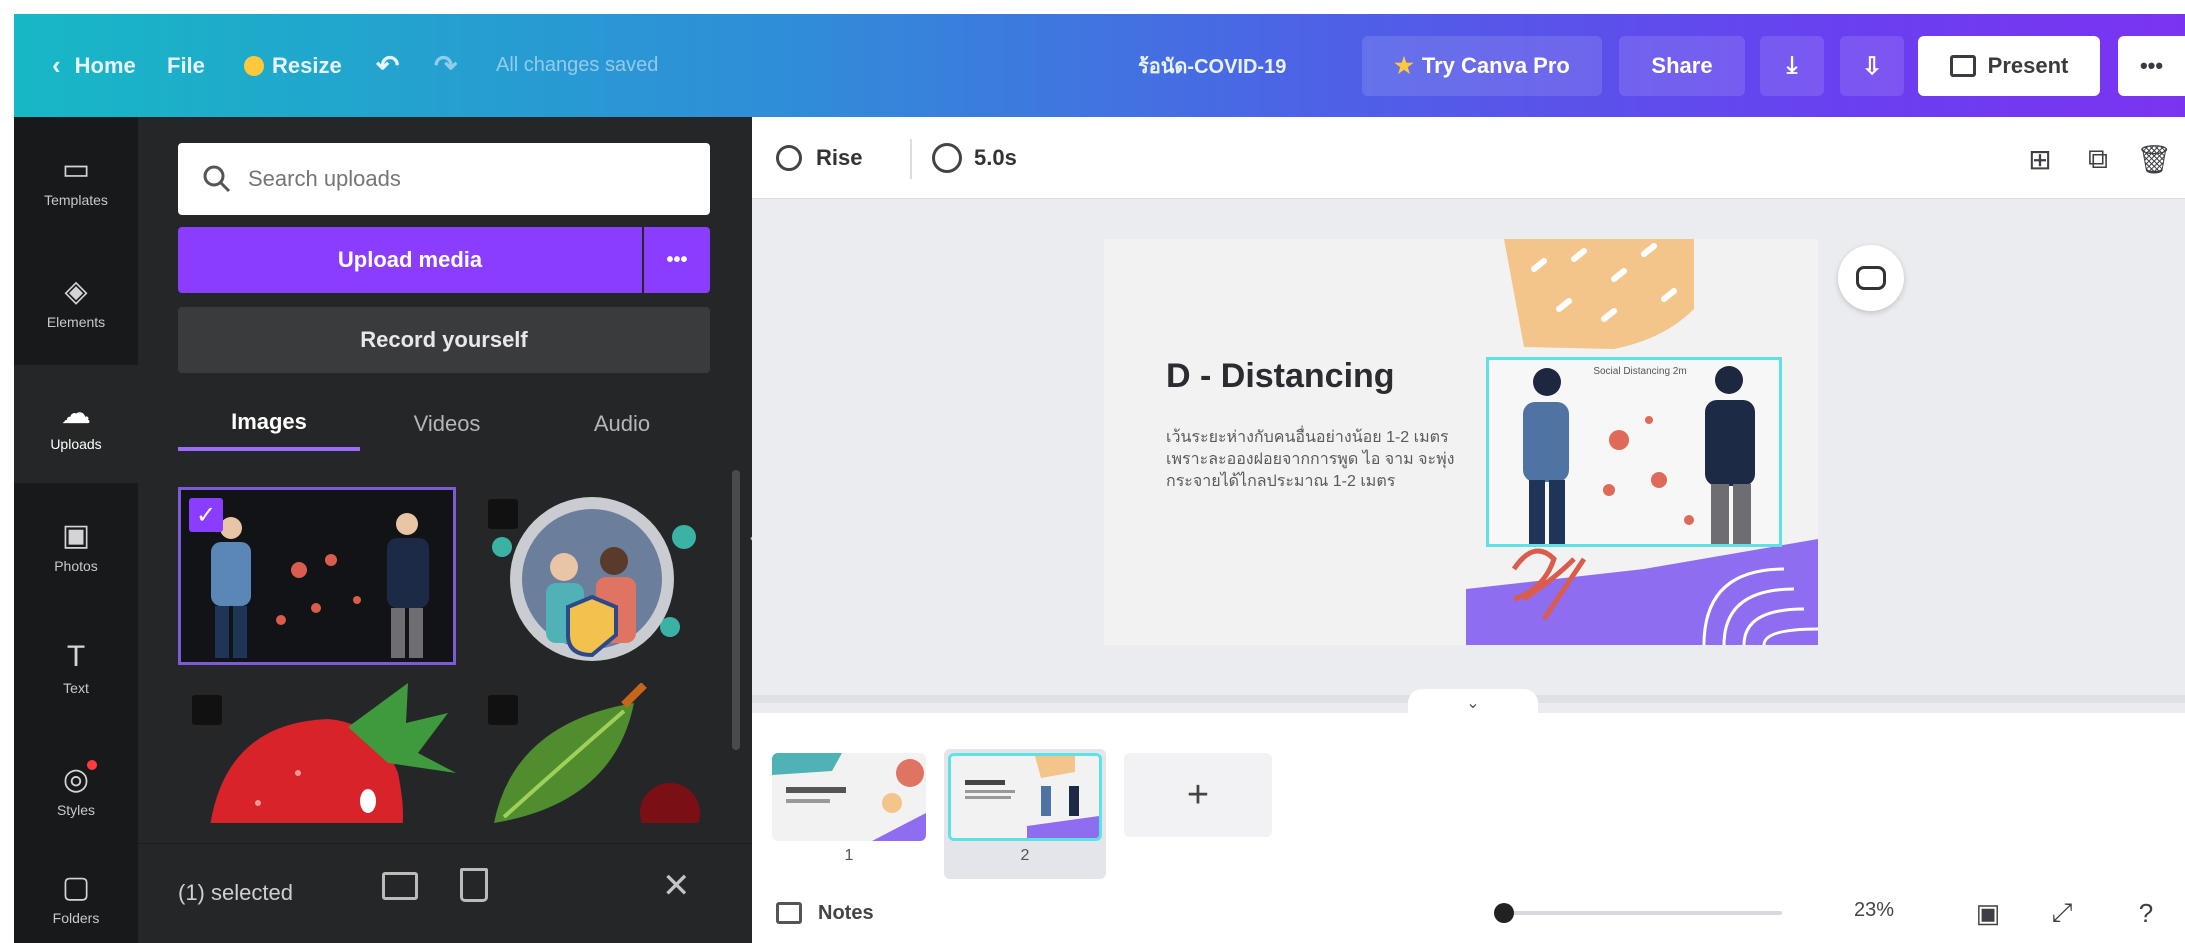  Describe the element at coordinates (447, 424) in the screenshot. I see `tab-videos: Videos` at that location.